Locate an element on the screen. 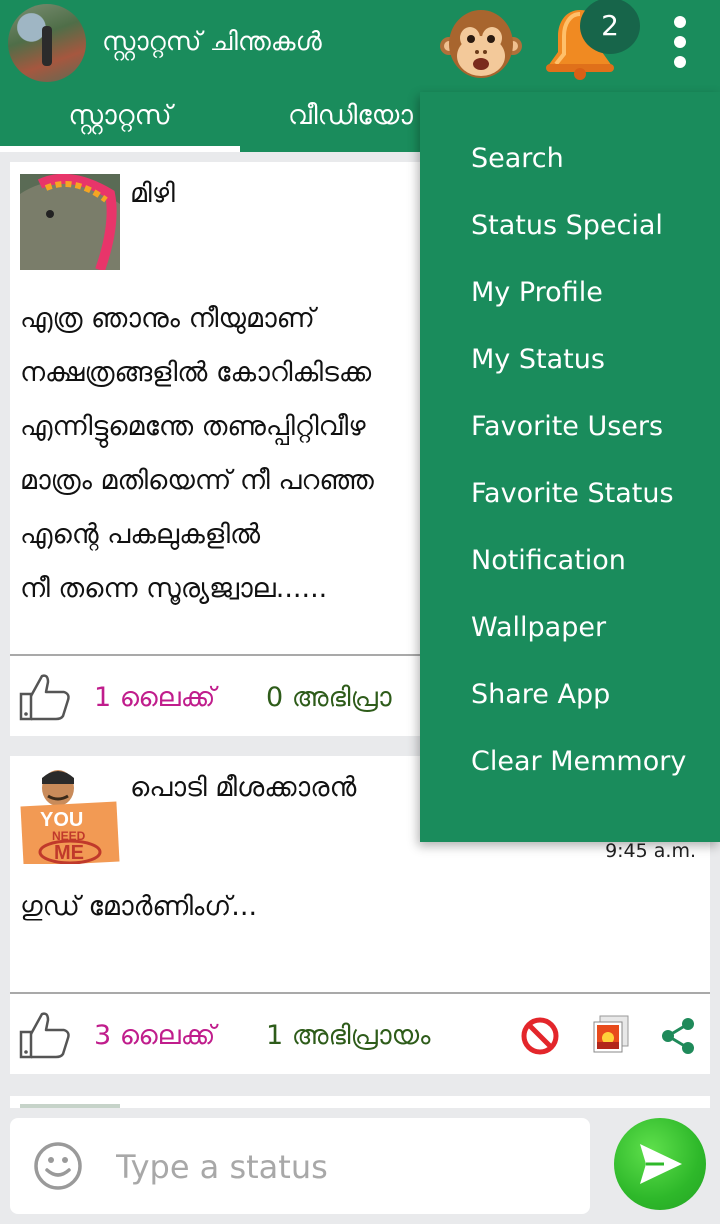  divider is located at coordinates (360, 993).